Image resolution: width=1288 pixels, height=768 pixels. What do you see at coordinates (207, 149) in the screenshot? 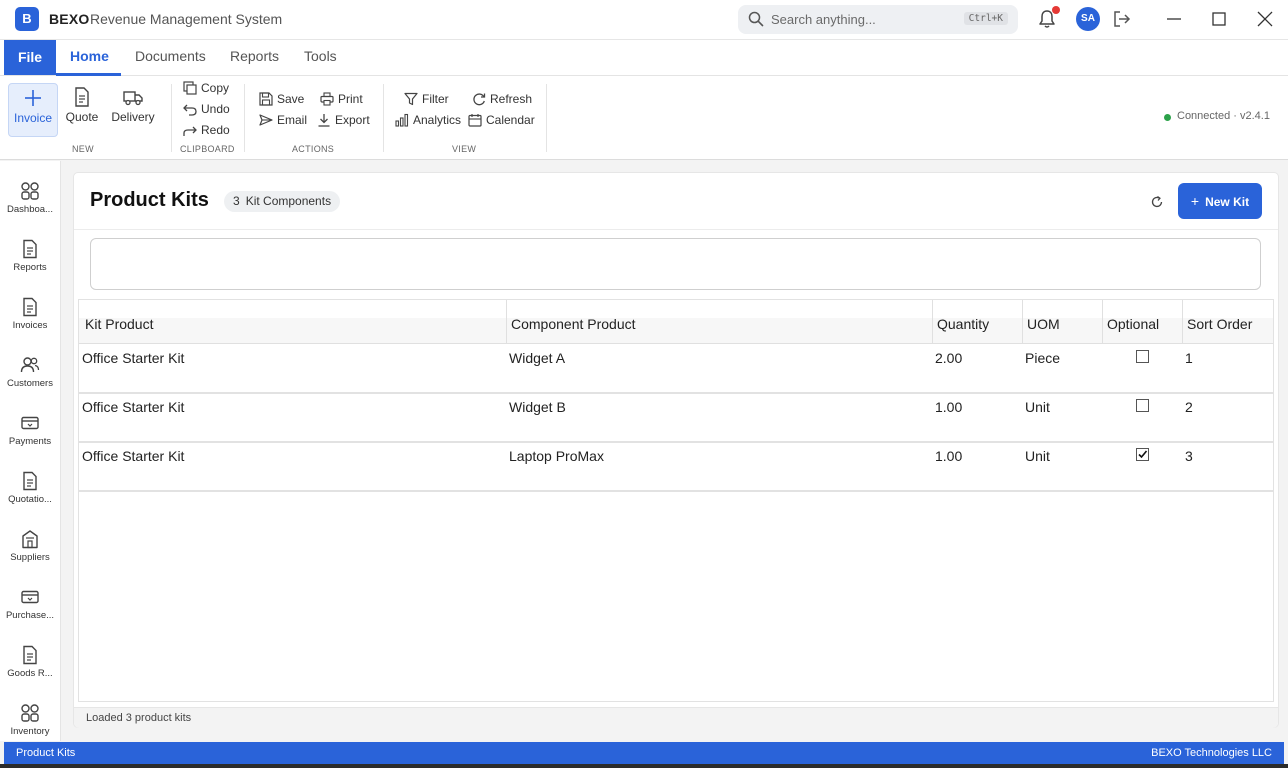
I see `group-label-clipboard: CLIPBOARD` at bounding box center [207, 149].